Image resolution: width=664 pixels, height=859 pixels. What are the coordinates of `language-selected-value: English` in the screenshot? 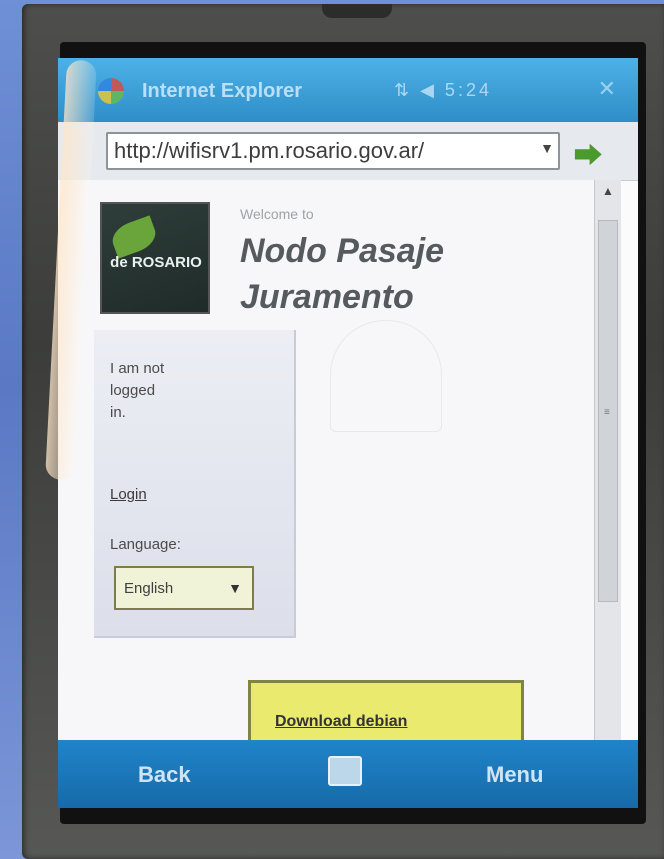 It's located at (149, 588).